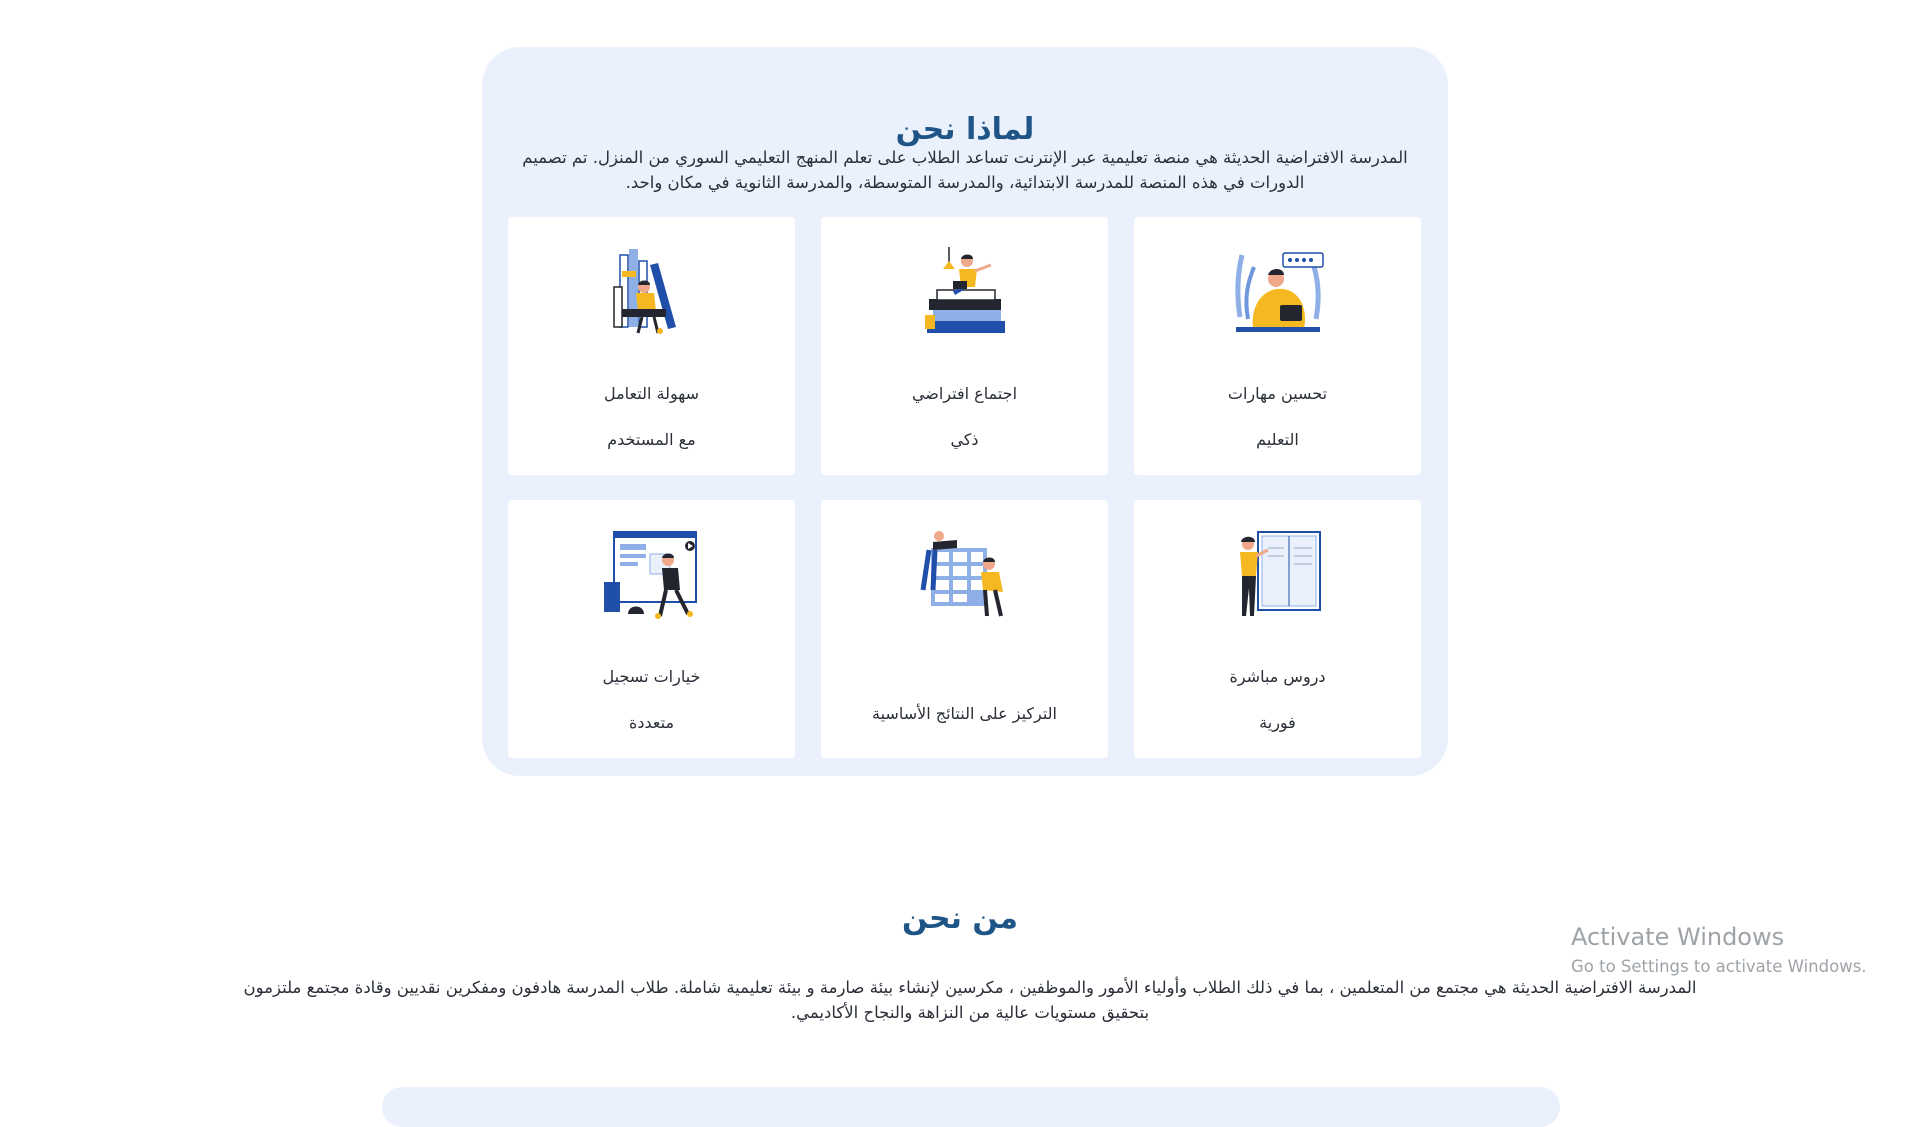 This screenshot has width=1920, height=1127. What do you see at coordinates (1678, 937) in the screenshot?
I see `watermark-title: Activate Windows` at bounding box center [1678, 937].